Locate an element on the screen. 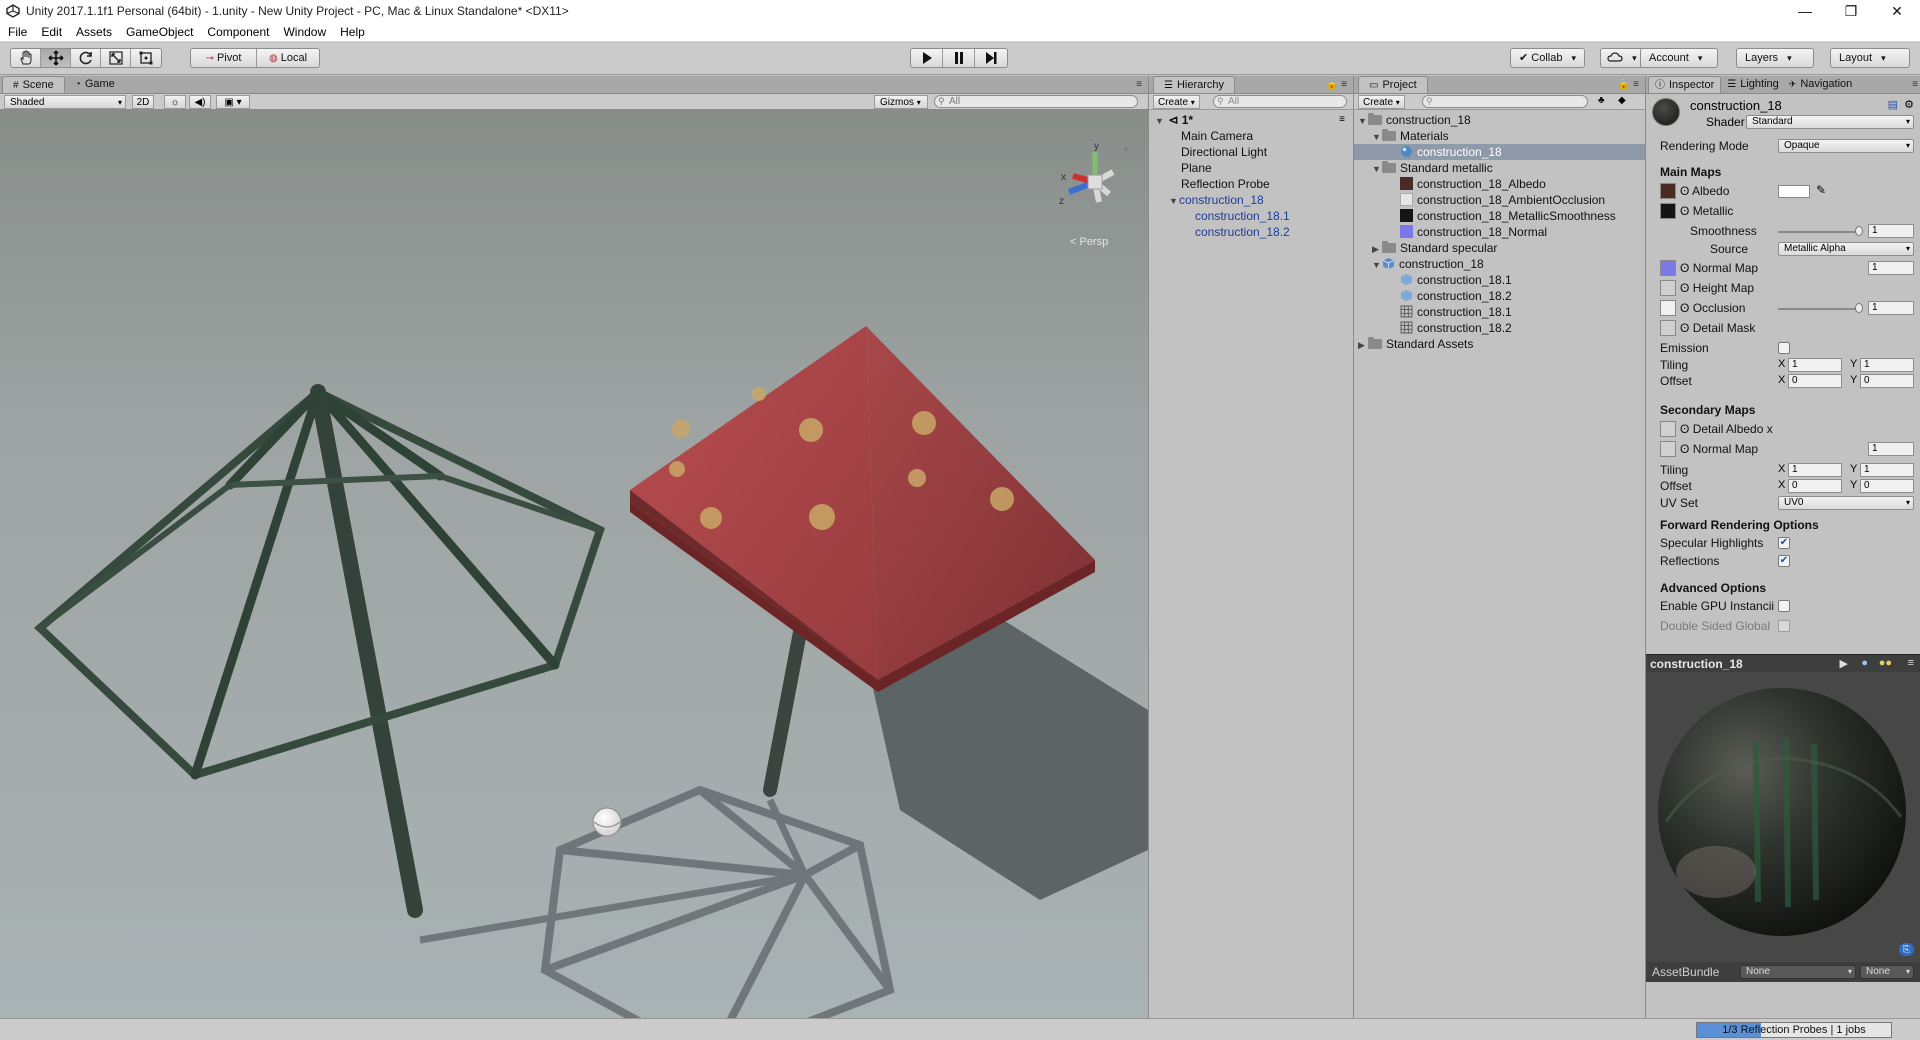 This screenshot has height=1040, width=1920. normal-map-texture-slot is located at coordinates (1668, 268).